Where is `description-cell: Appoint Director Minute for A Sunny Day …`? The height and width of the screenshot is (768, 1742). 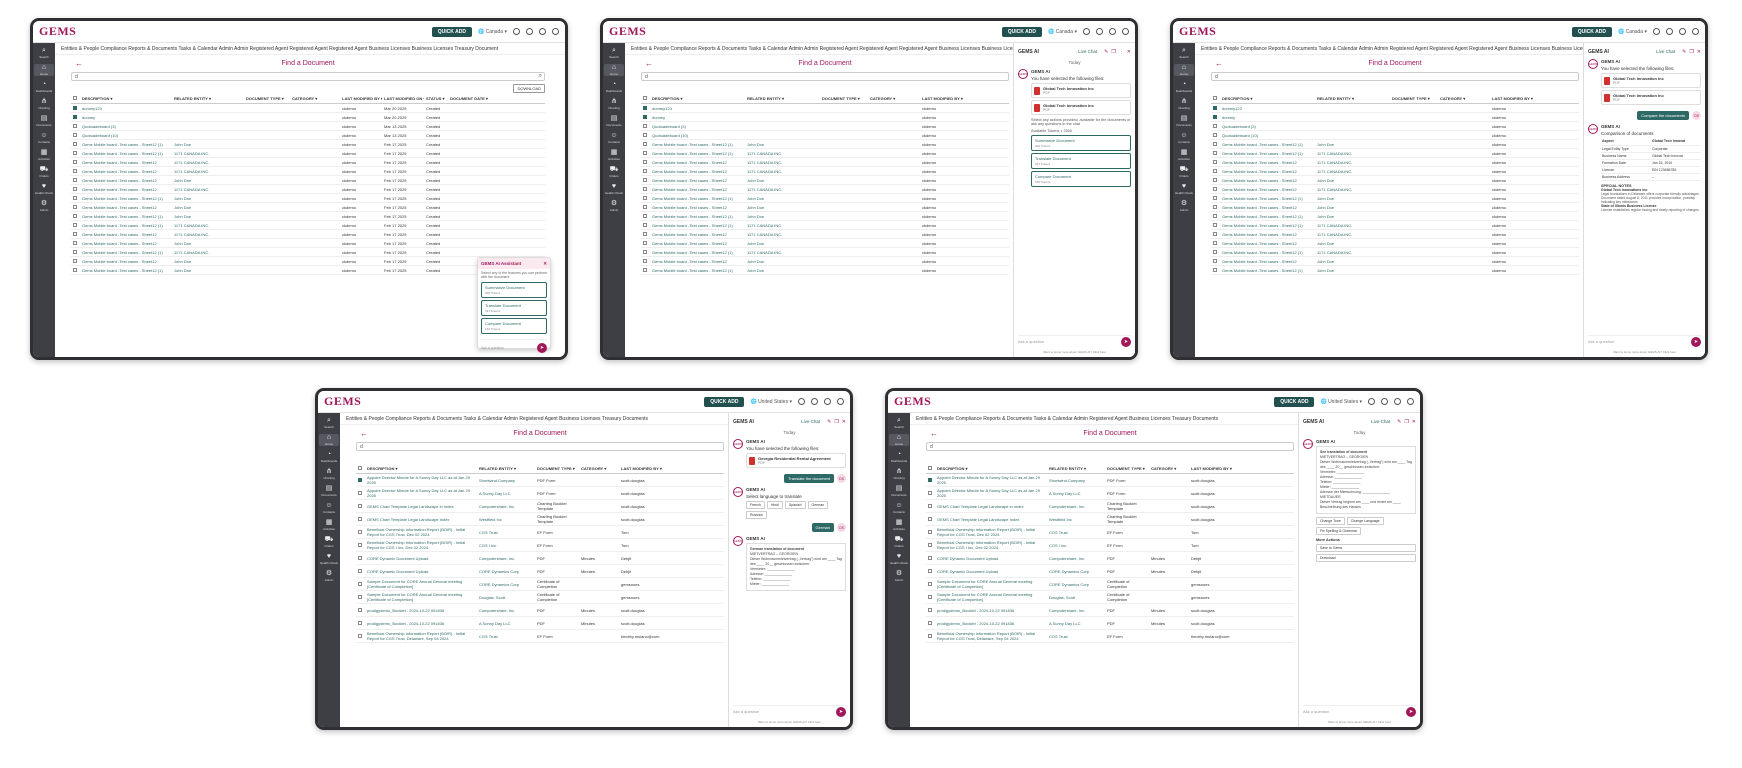
description-cell: Appoint Director Minute for A Sunny Day … is located at coordinates (991, 480).